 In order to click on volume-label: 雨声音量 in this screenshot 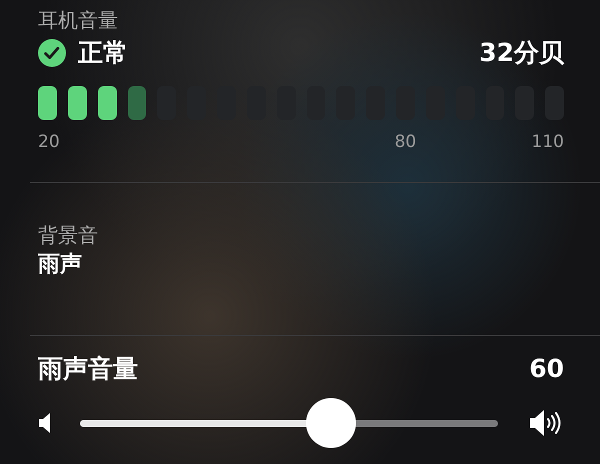, I will do `click(88, 369)`.